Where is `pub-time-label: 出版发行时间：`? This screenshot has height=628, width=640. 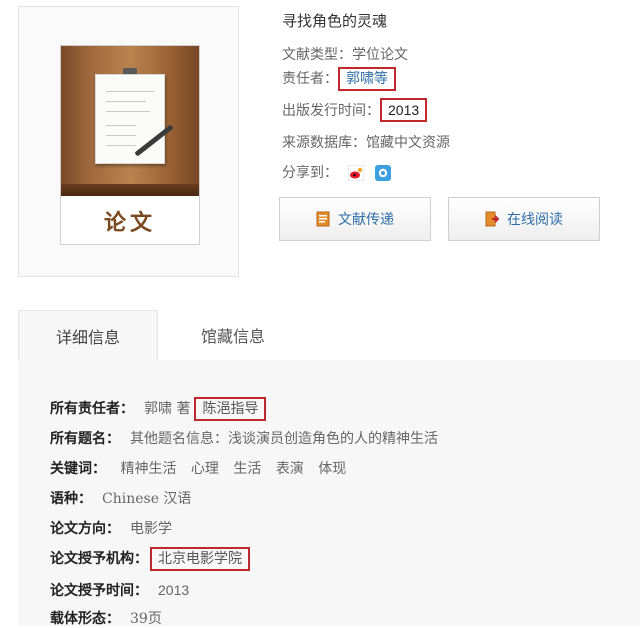 pub-time-label: 出版发行时间： is located at coordinates (331, 111).